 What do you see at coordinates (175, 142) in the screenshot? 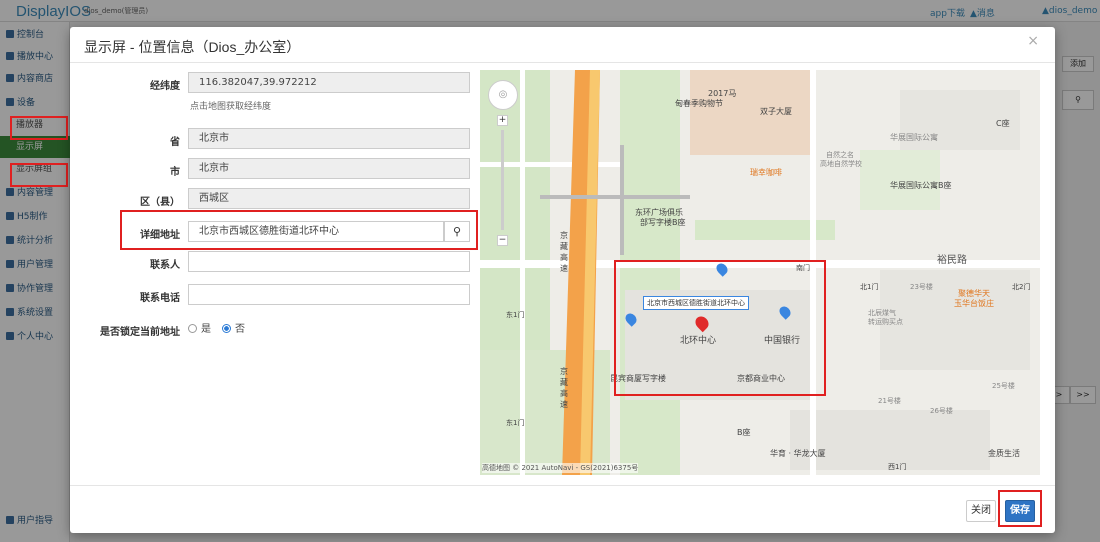
I see `province-label: 省` at bounding box center [175, 142].